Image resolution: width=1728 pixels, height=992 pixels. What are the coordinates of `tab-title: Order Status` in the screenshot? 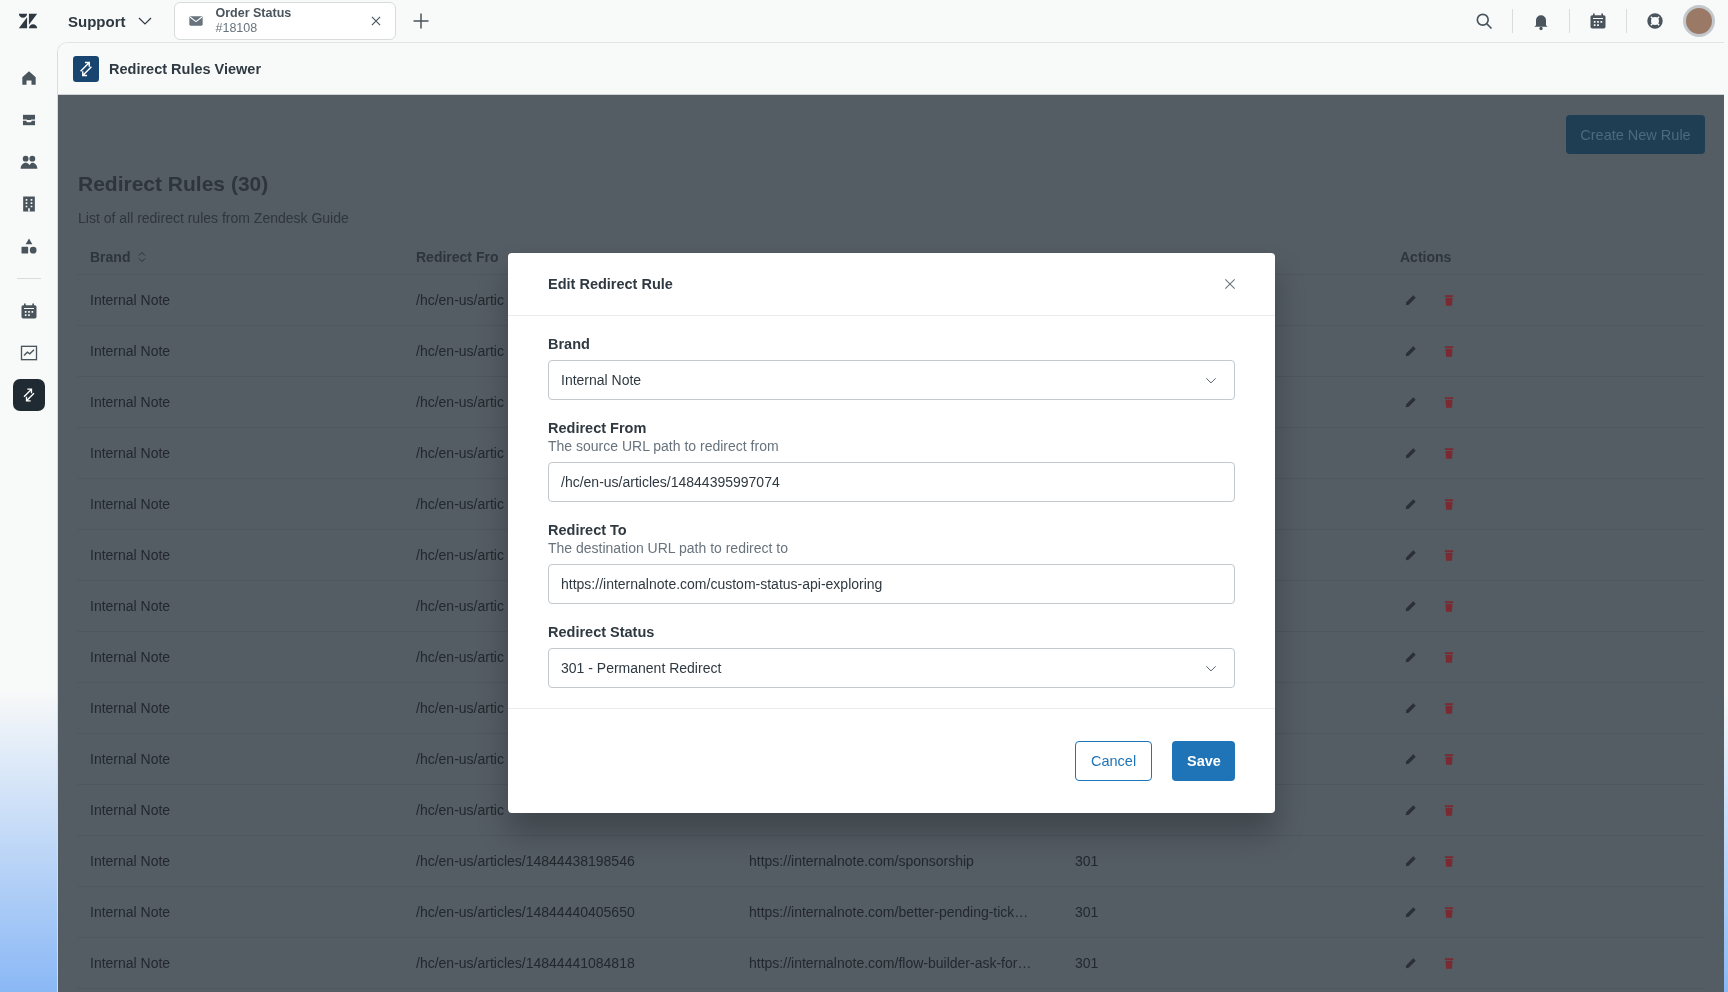 It's located at (254, 13).